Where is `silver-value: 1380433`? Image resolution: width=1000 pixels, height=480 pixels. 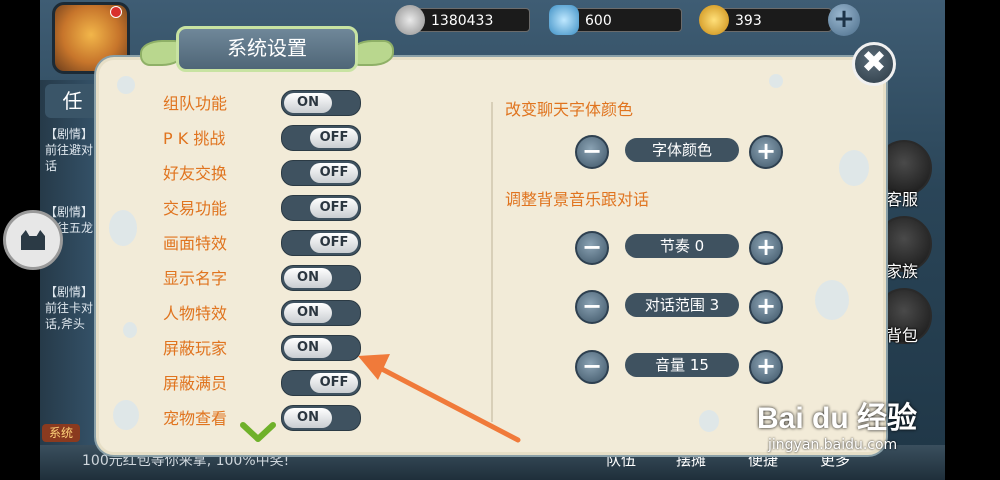 silver-value: 1380433 is located at coordinates (462, 21).